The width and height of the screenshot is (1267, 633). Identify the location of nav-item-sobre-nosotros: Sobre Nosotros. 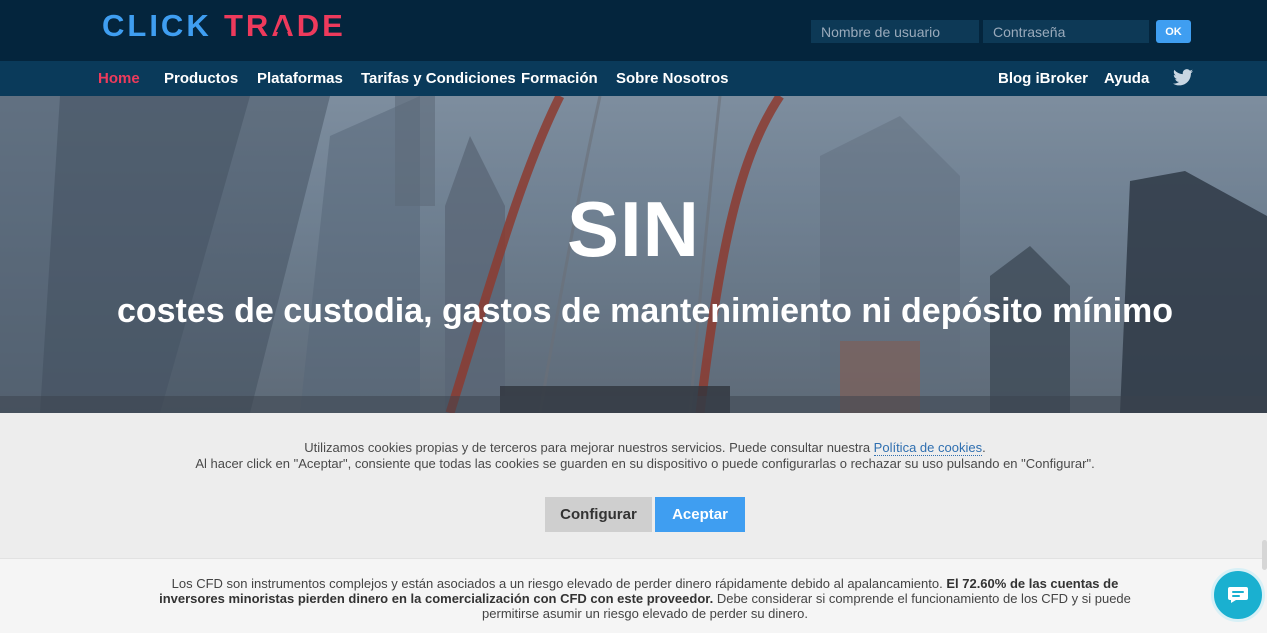
(672, 78).